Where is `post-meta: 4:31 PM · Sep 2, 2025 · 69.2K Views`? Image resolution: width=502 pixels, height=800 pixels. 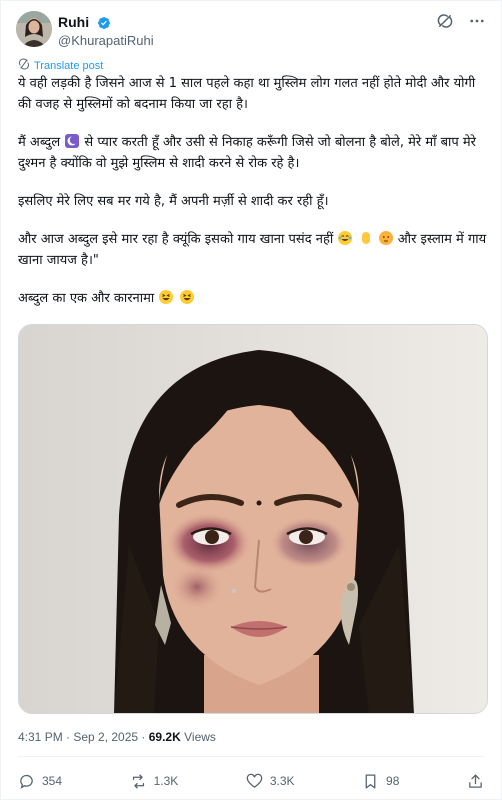 post-meta: 4:31 PM · Sep 2, 2025 · 69.2K Views is located at coordinates (117, 737).